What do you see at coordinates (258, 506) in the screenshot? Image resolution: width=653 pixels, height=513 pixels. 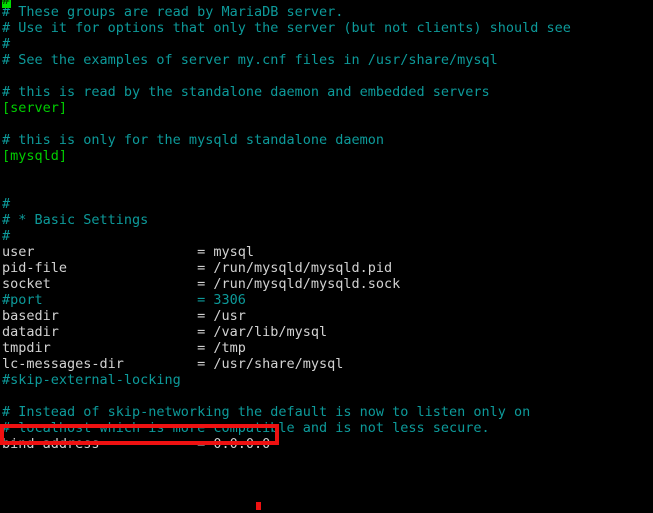 I see `annotation-mark` at bounding box center [258, 506].